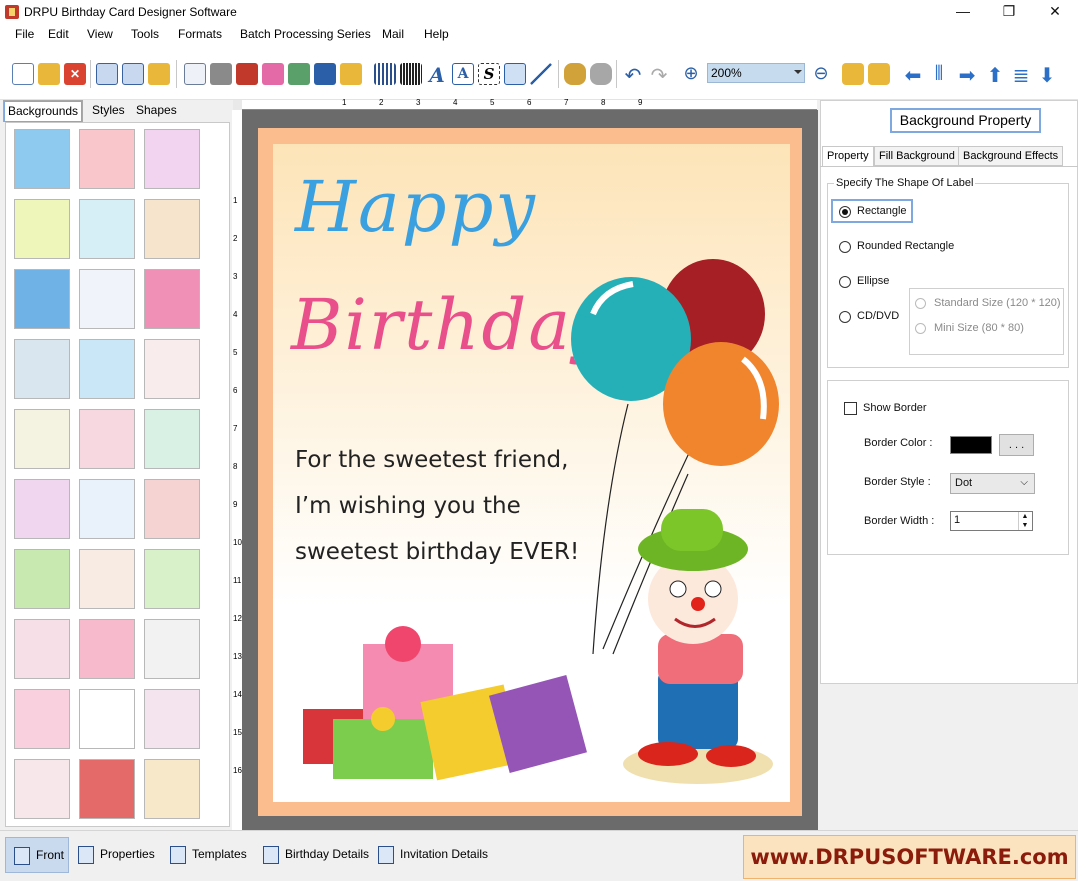 Image resolution: width=1078 pixels, height=881 pixels. What do you see at coordinates (541, 74) in the screenshot?
I see `line-icon` at bounding box center [541, 74].